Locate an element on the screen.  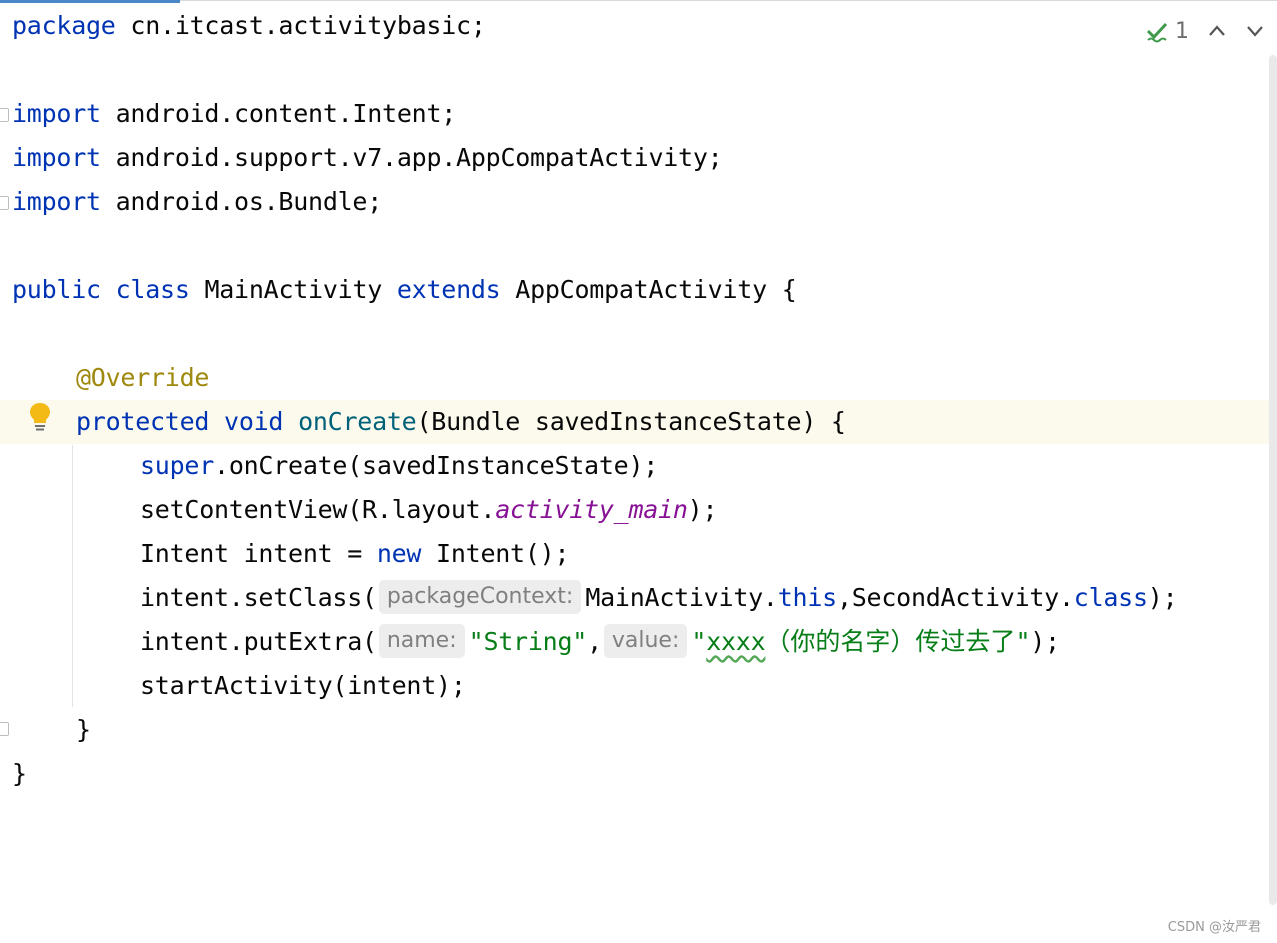
code-line: setContentView(R.layout.activity_main); is located at coordinates (359, 510).